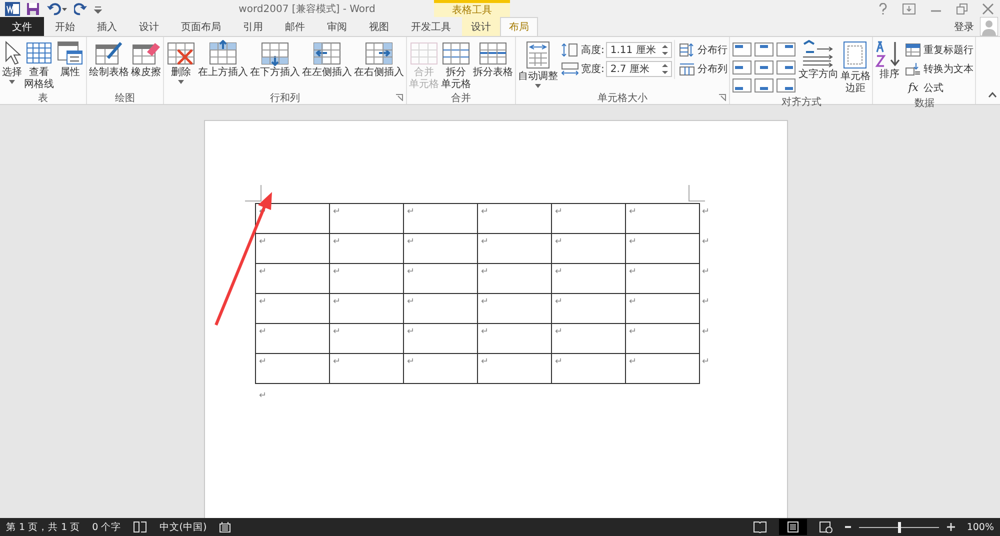 The height and width of the screenshot is (536, 1000). What do you see at coordinates (43, 527) in the screenshot?
I see `page-count: 第 1 页，共 1 页` at bounding box center [43, 527].